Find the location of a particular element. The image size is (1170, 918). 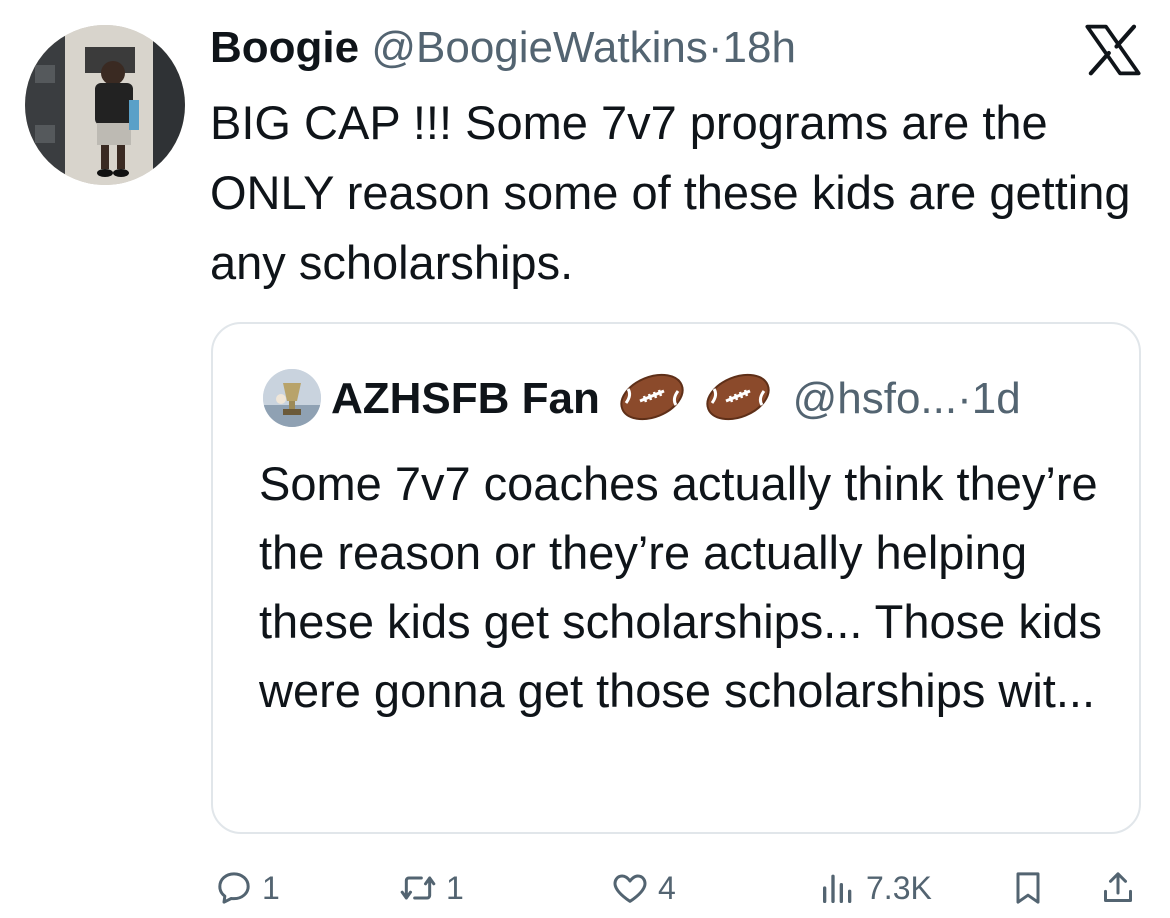

views-button: 7.3K is located at coordinates (875, 888).